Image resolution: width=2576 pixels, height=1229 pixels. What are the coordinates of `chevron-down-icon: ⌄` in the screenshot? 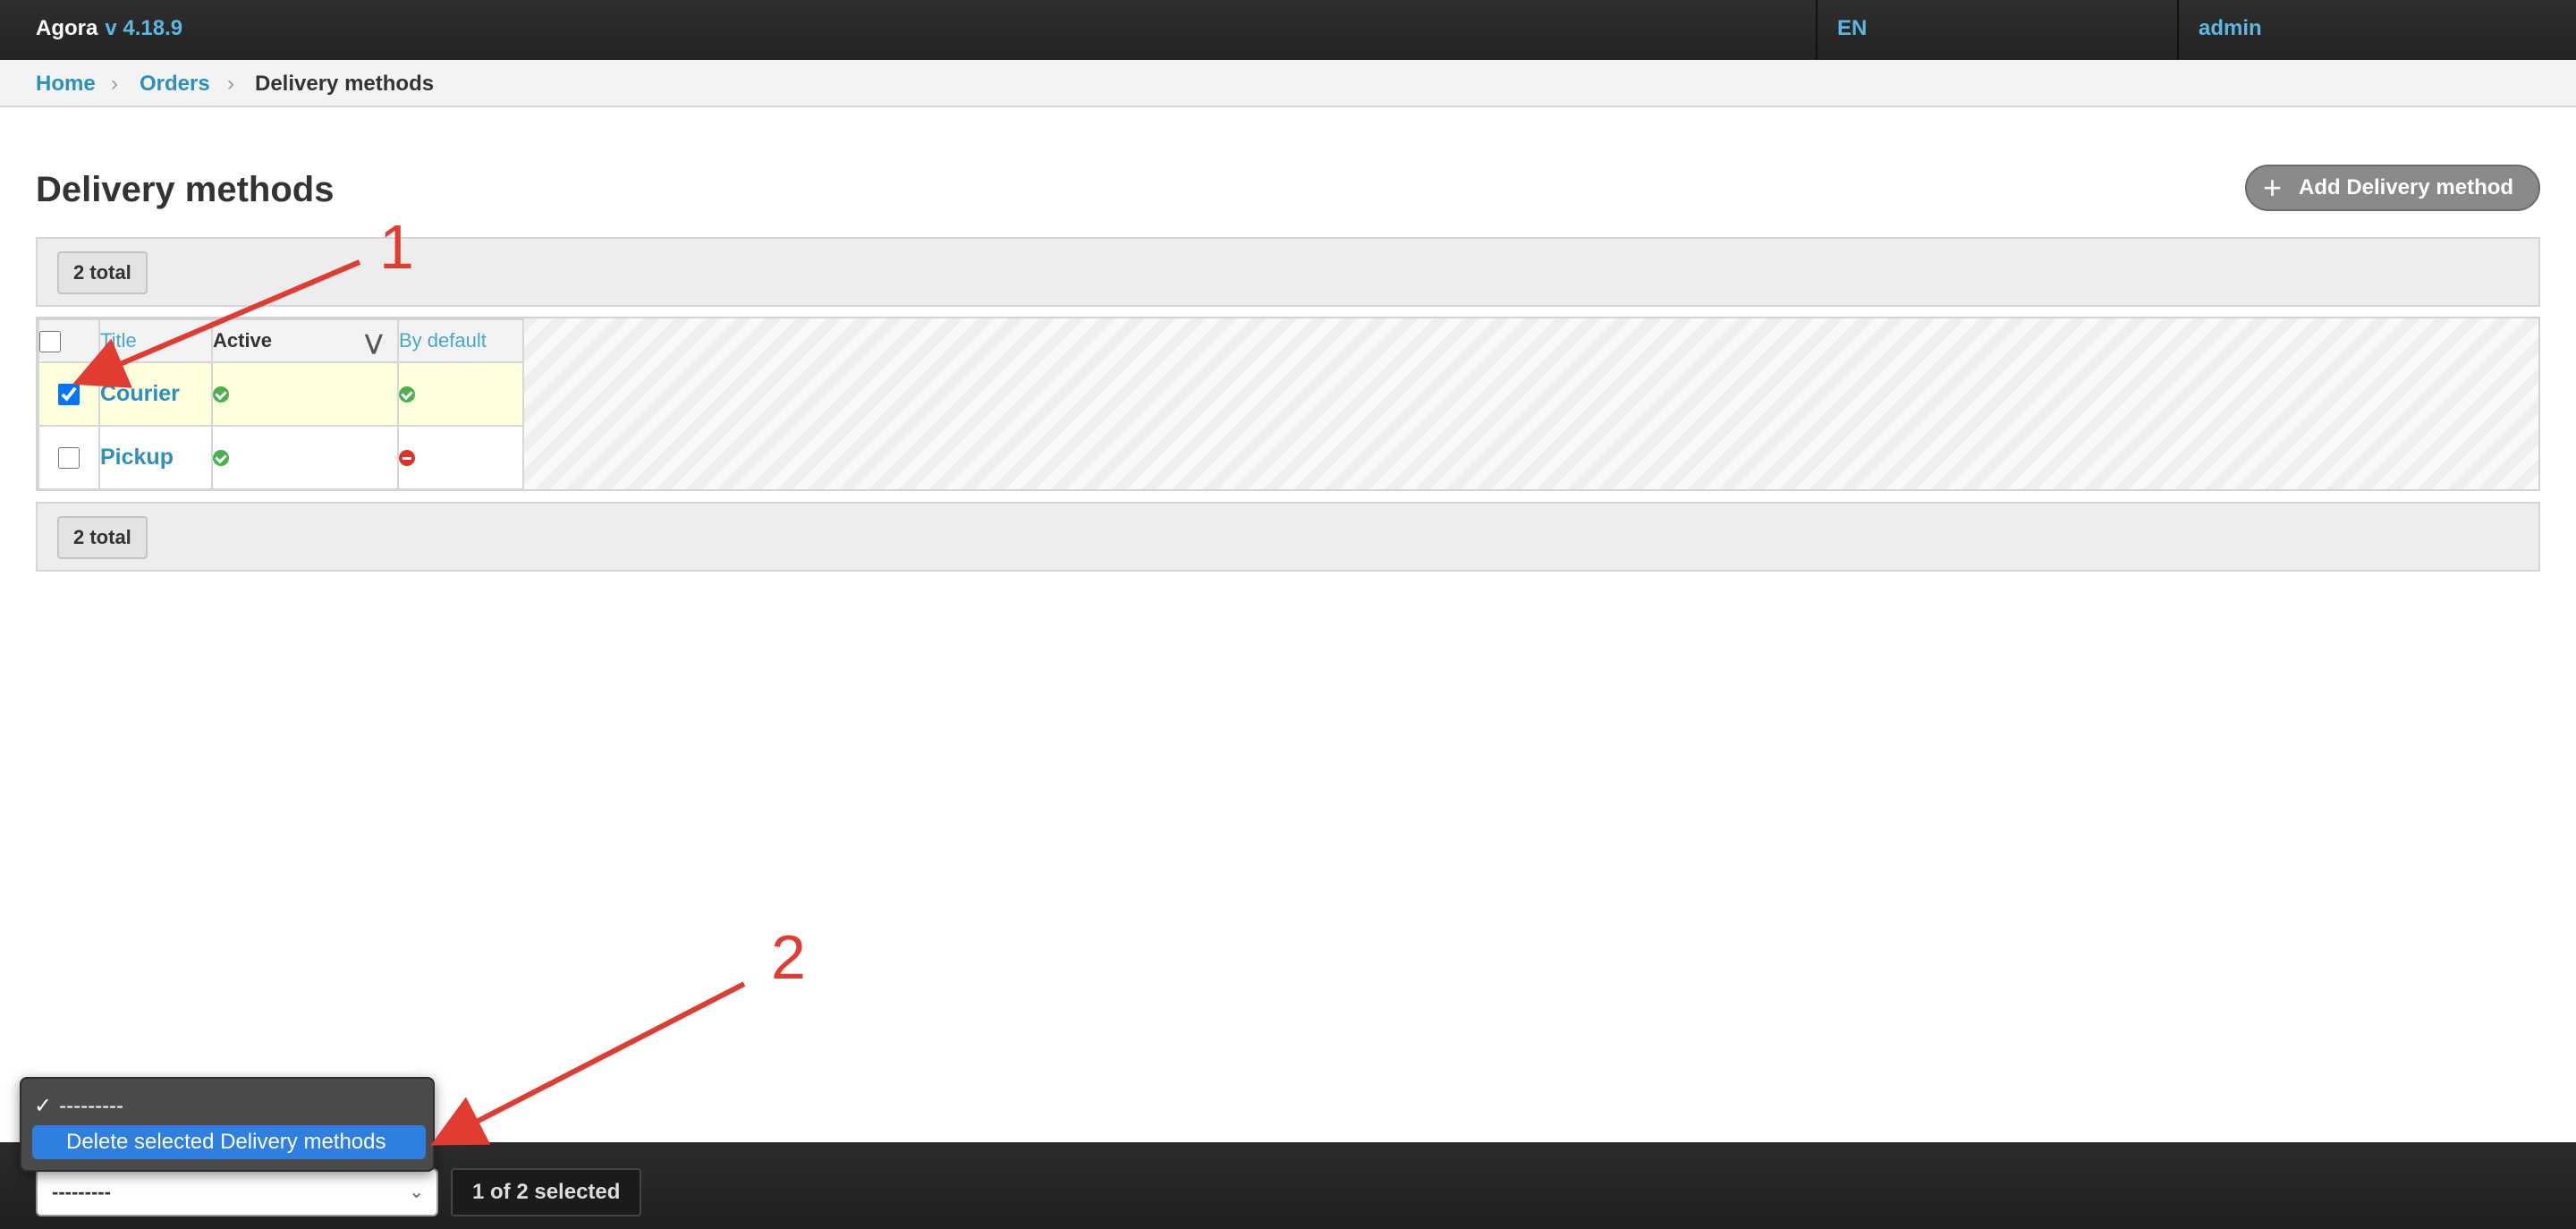 It's located at (416, 1192).